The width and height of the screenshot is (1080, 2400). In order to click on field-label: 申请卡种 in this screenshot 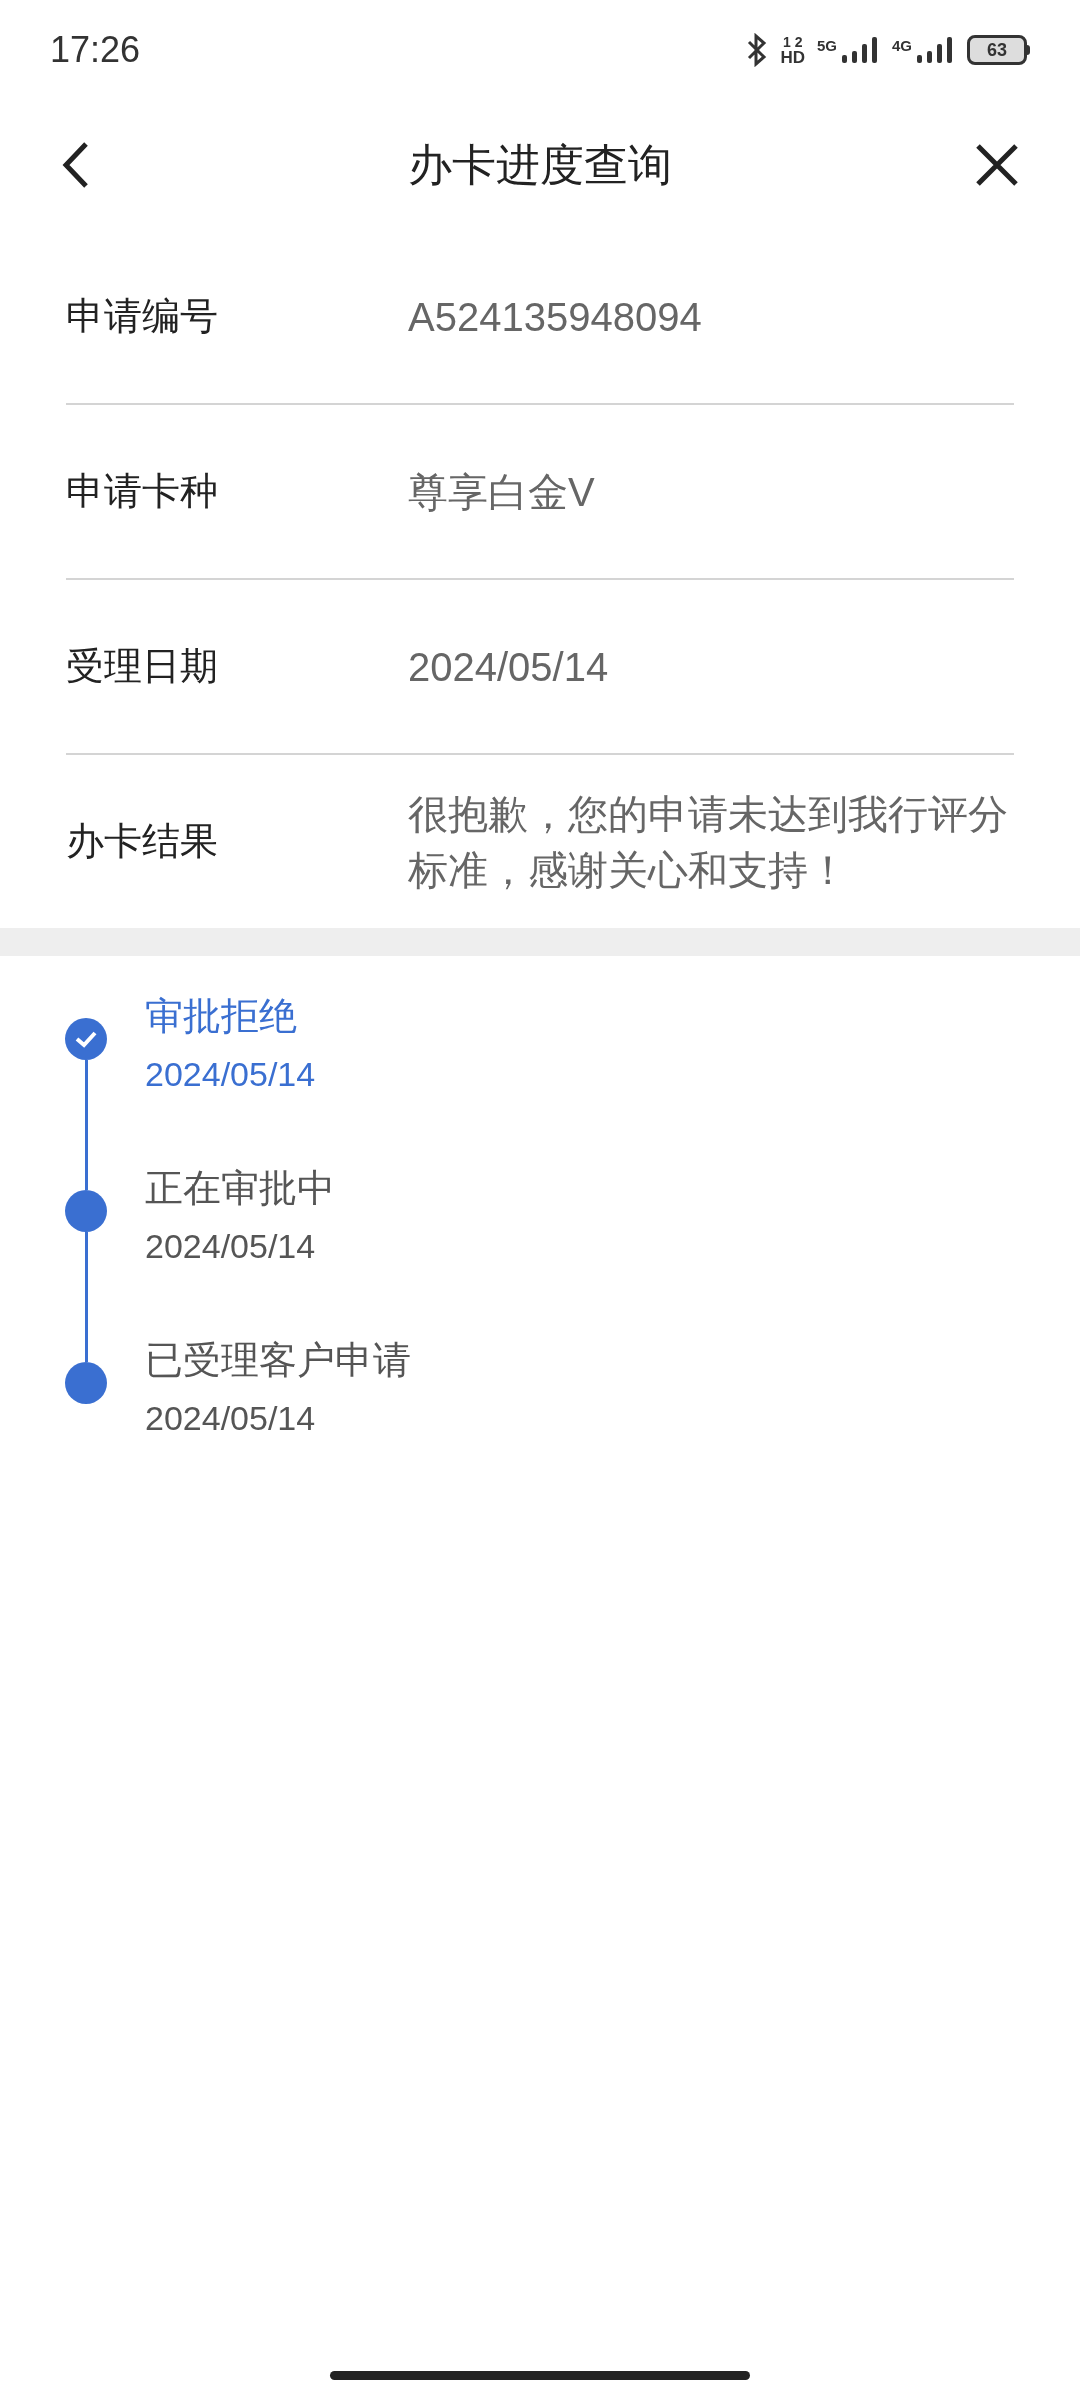, I will do `click(142, 491)`.